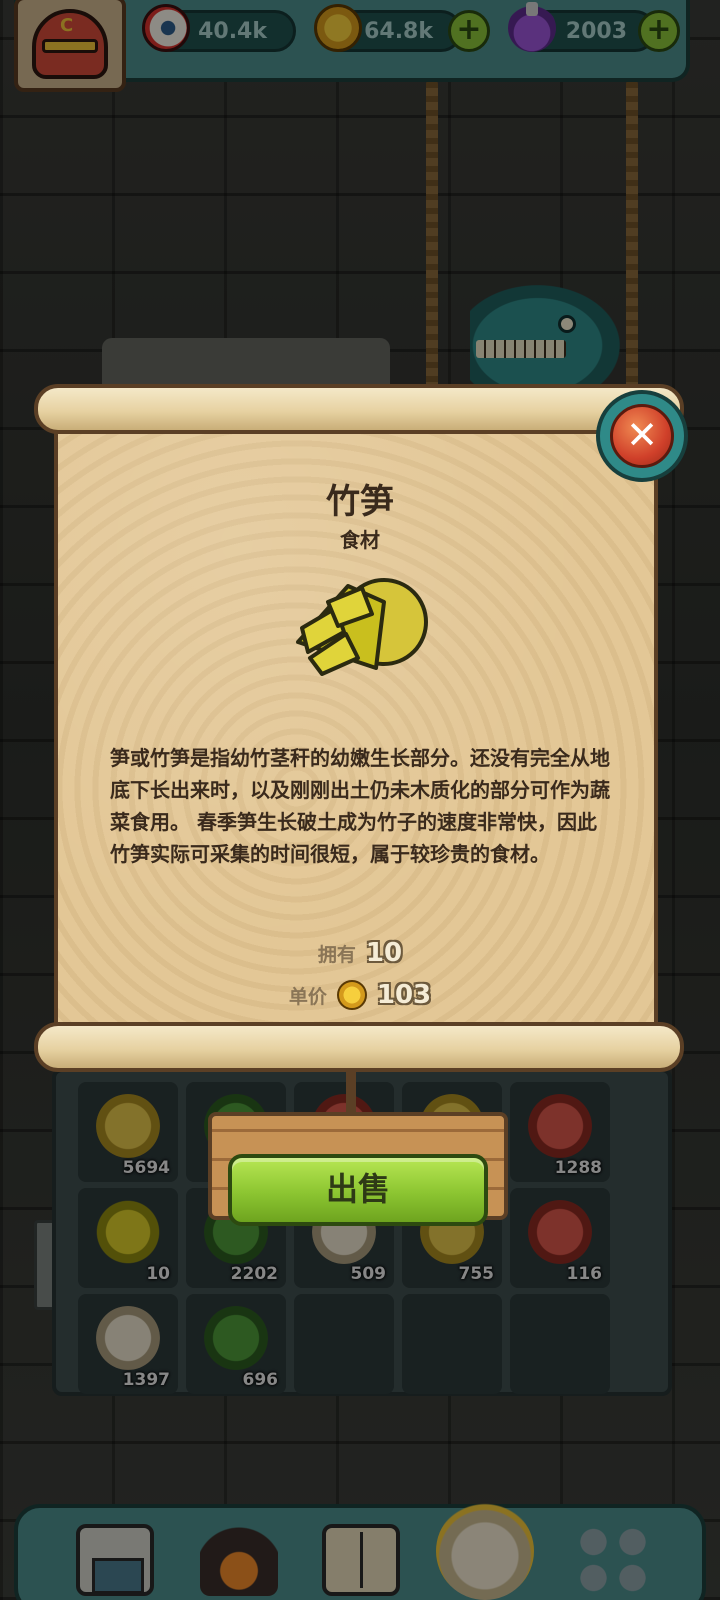  I want to click on close-button: ✕, so click(642, 436).